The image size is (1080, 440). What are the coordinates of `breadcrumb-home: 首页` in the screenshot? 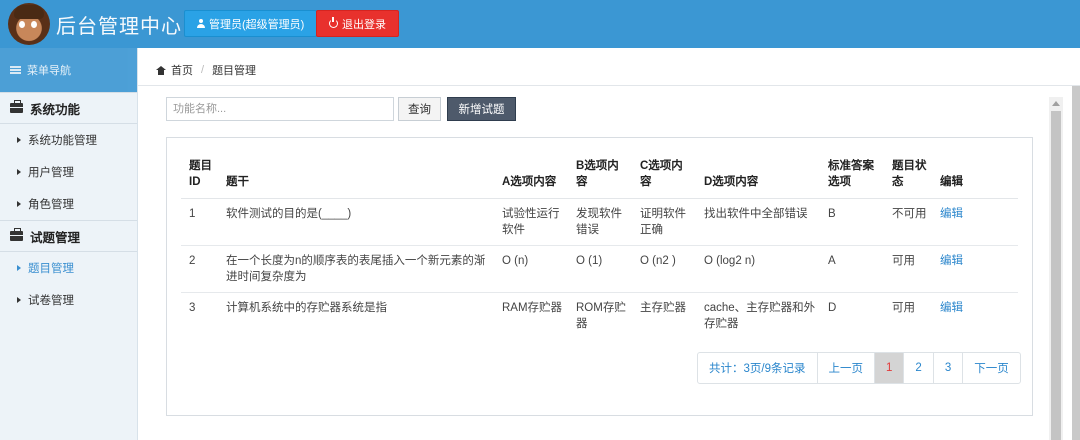 It's located at (182, 70).